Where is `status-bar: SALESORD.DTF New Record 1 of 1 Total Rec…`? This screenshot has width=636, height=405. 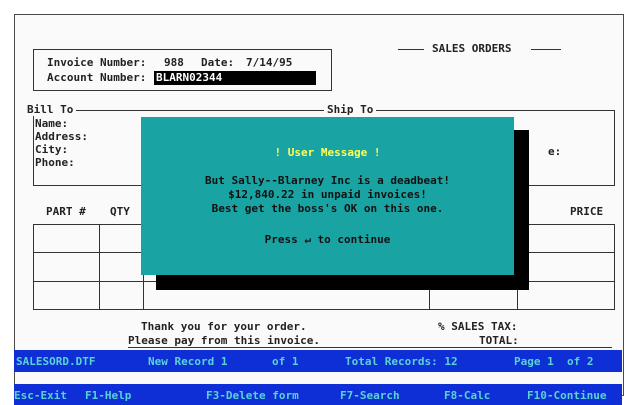 status-bar: SALESORD.DTF New Record 1 of 1 Total Rec… is located at coordinates (318, 361).